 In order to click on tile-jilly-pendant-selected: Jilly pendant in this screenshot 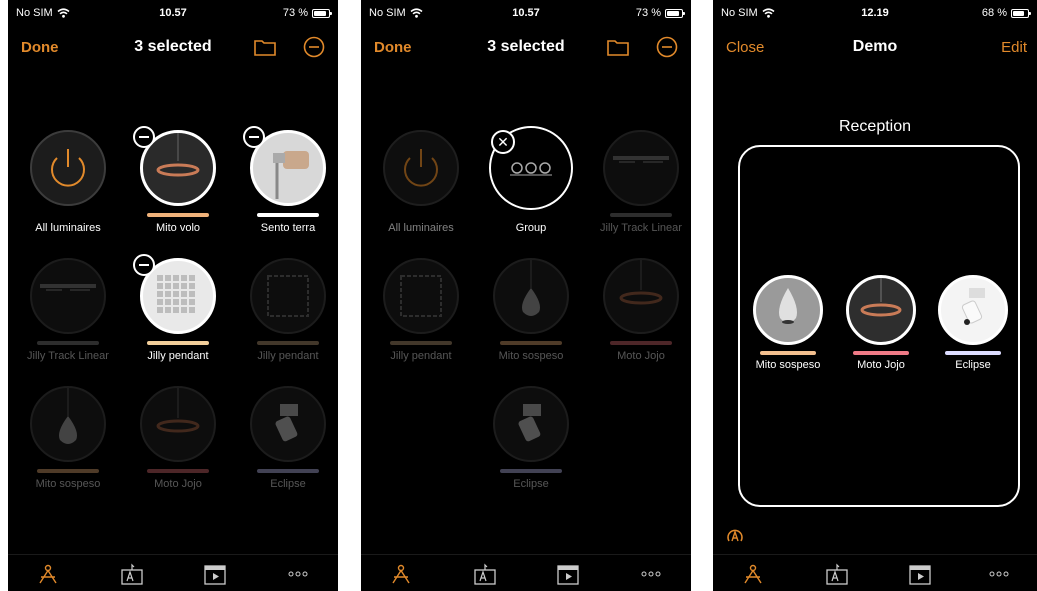, I will do `click(178, 308)`.